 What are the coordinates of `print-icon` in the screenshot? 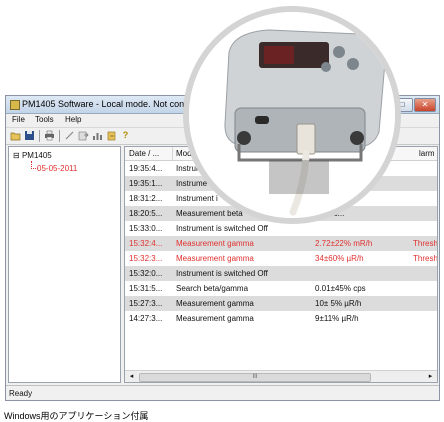 It's located at (49, 135).